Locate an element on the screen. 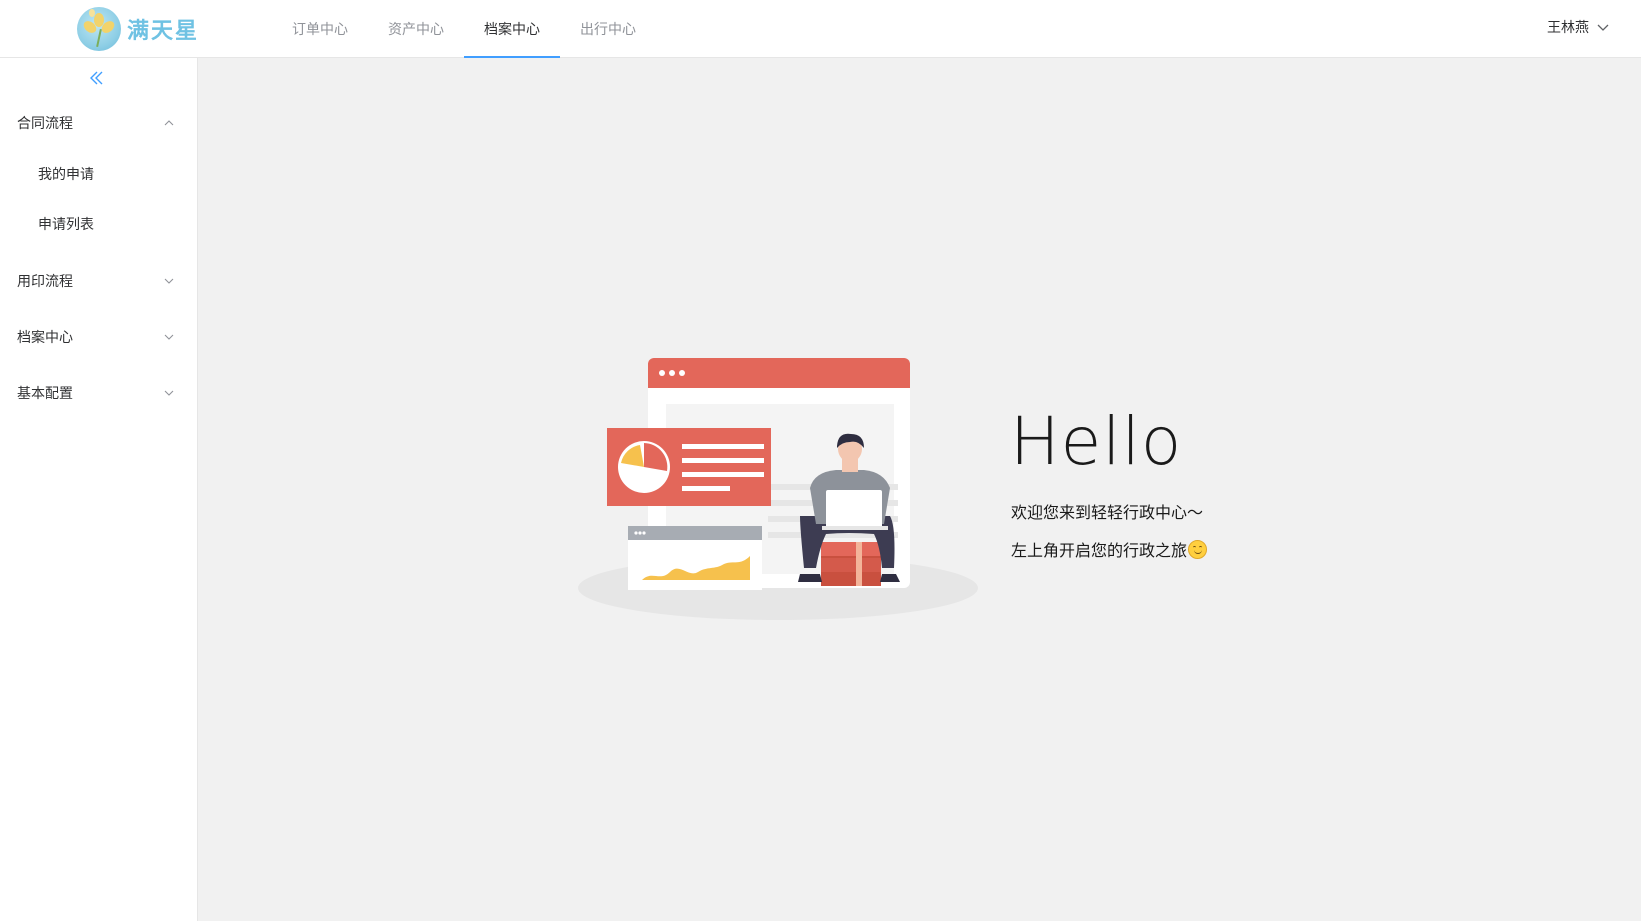 The image size is (1641, 921). welcome-subtext-label: 左上角开启您的行政之旅 is located at coordinates (1099, 550).